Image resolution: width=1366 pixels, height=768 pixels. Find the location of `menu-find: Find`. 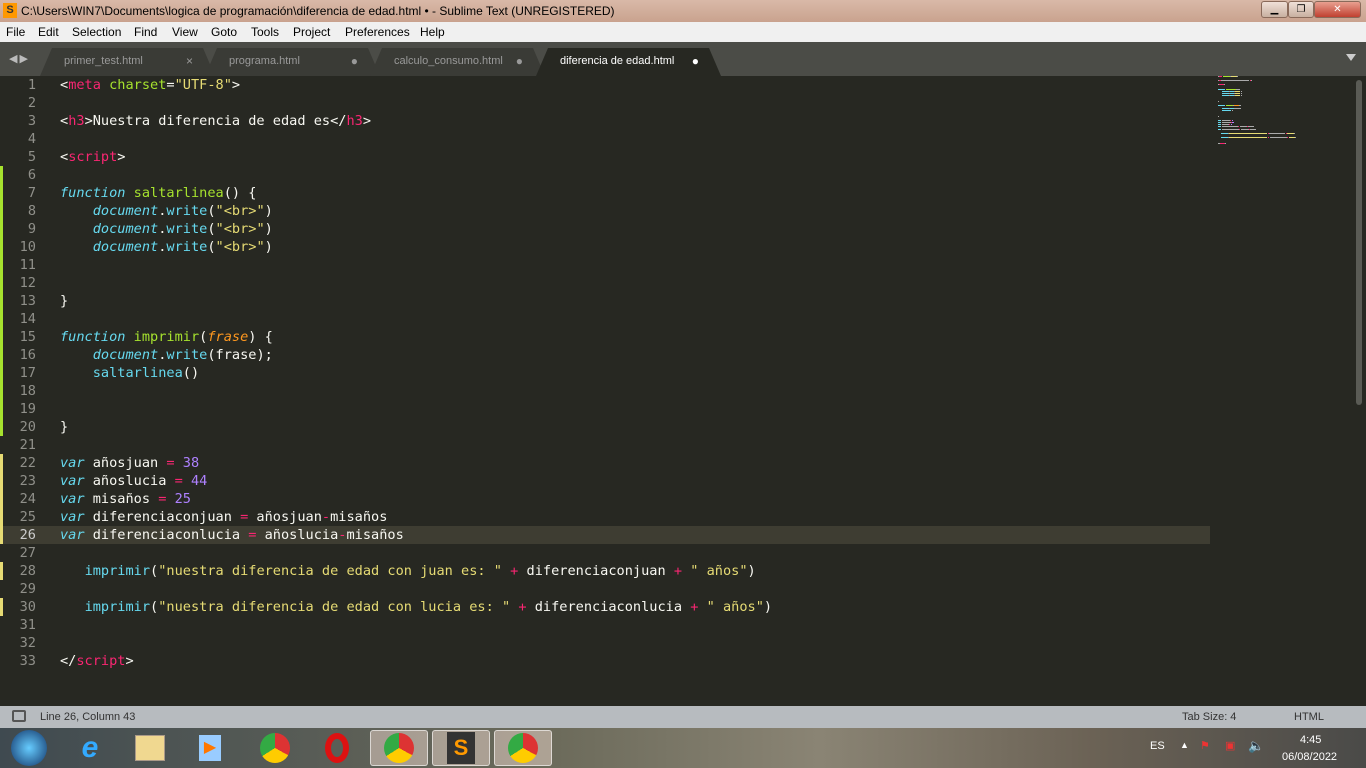

menu-find: Find is located at coordinates (145, 32).